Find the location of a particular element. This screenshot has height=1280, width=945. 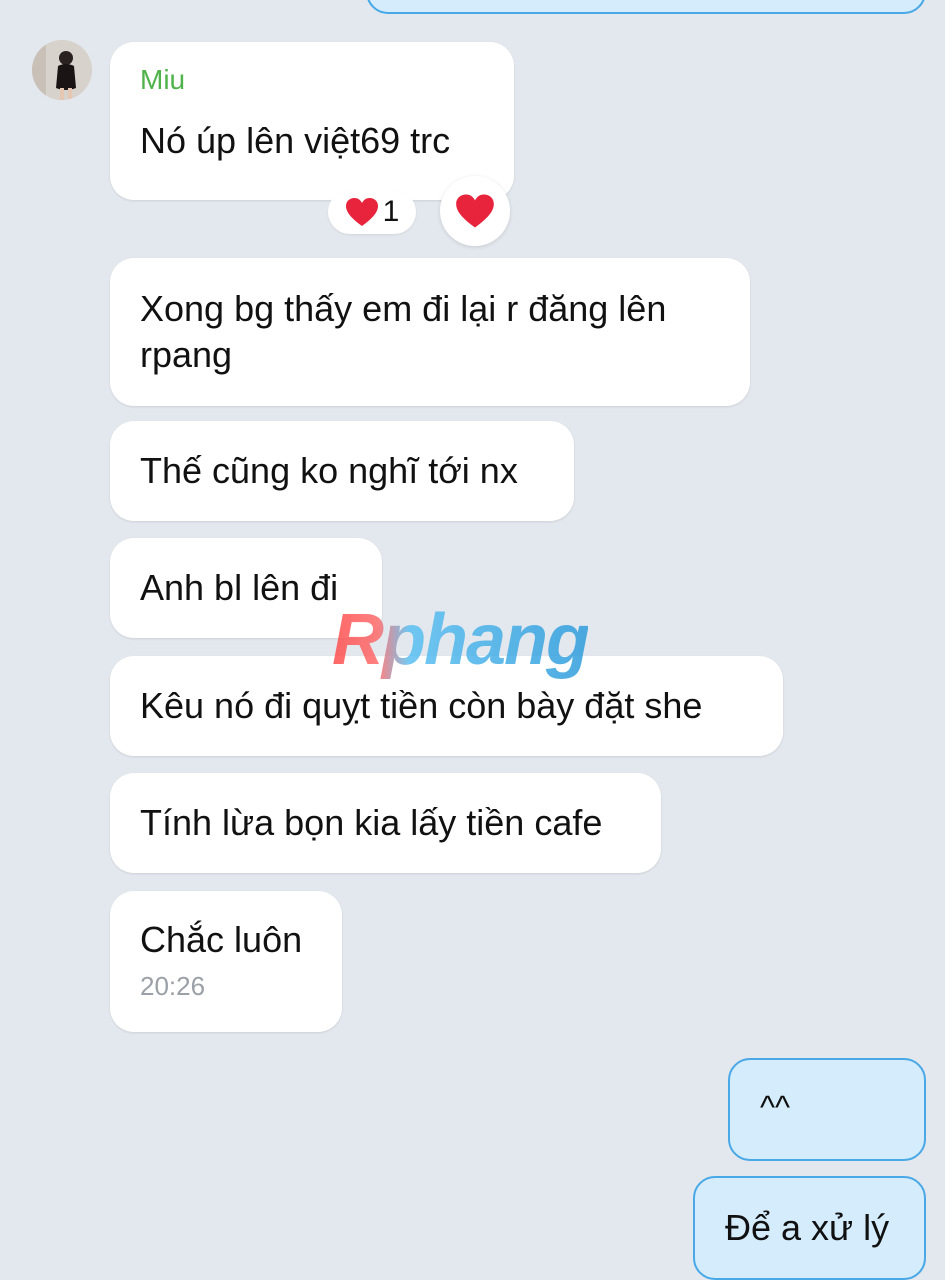

react-button is located at coordinates (475, 211).